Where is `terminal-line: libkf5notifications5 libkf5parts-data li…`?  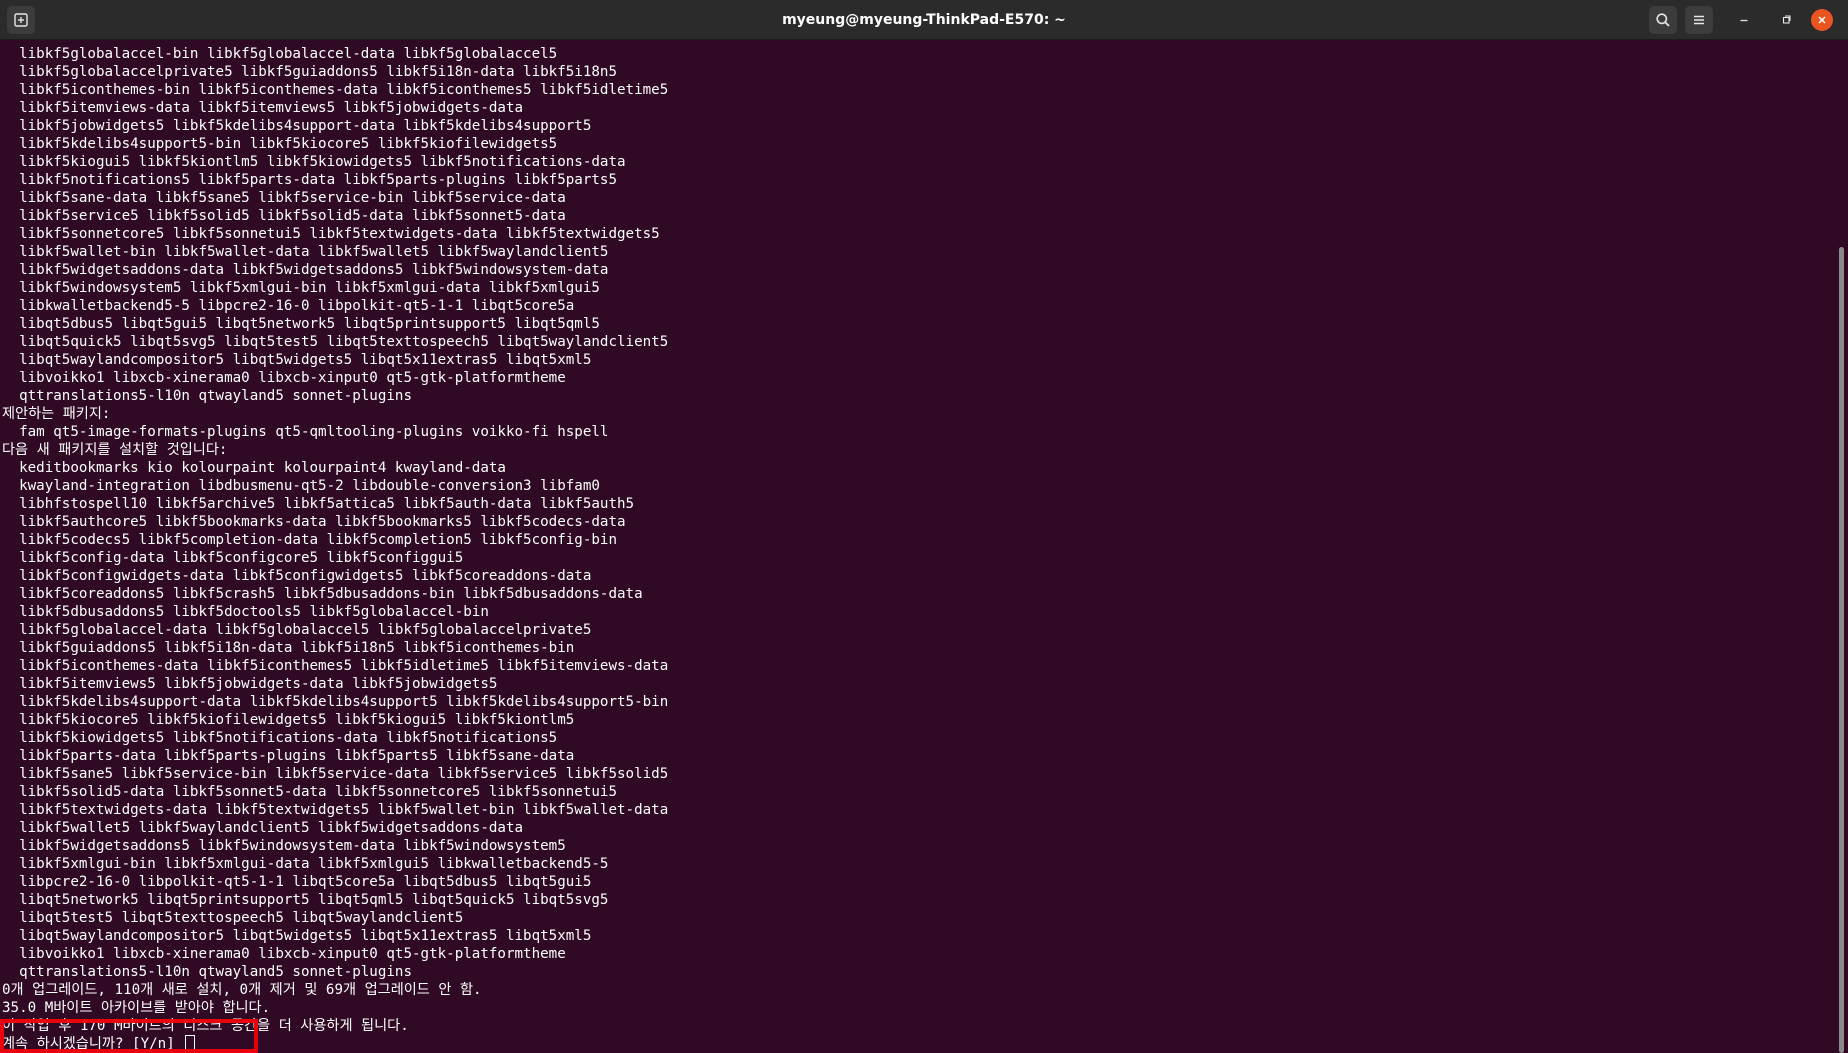
terminal-line: libkf5notifications5 libkf5parts-data li… is located at coordinates (309, 180).